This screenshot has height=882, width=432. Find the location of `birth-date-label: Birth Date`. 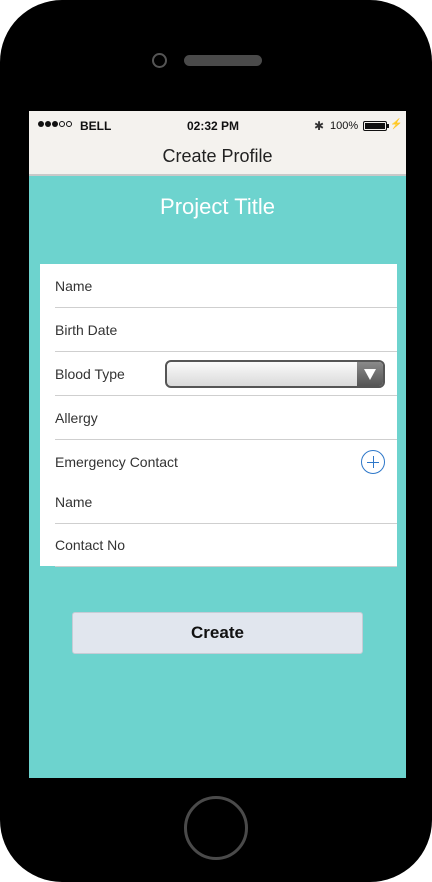

birth-date-label: Birth Date is located at coordinates (86, 330).